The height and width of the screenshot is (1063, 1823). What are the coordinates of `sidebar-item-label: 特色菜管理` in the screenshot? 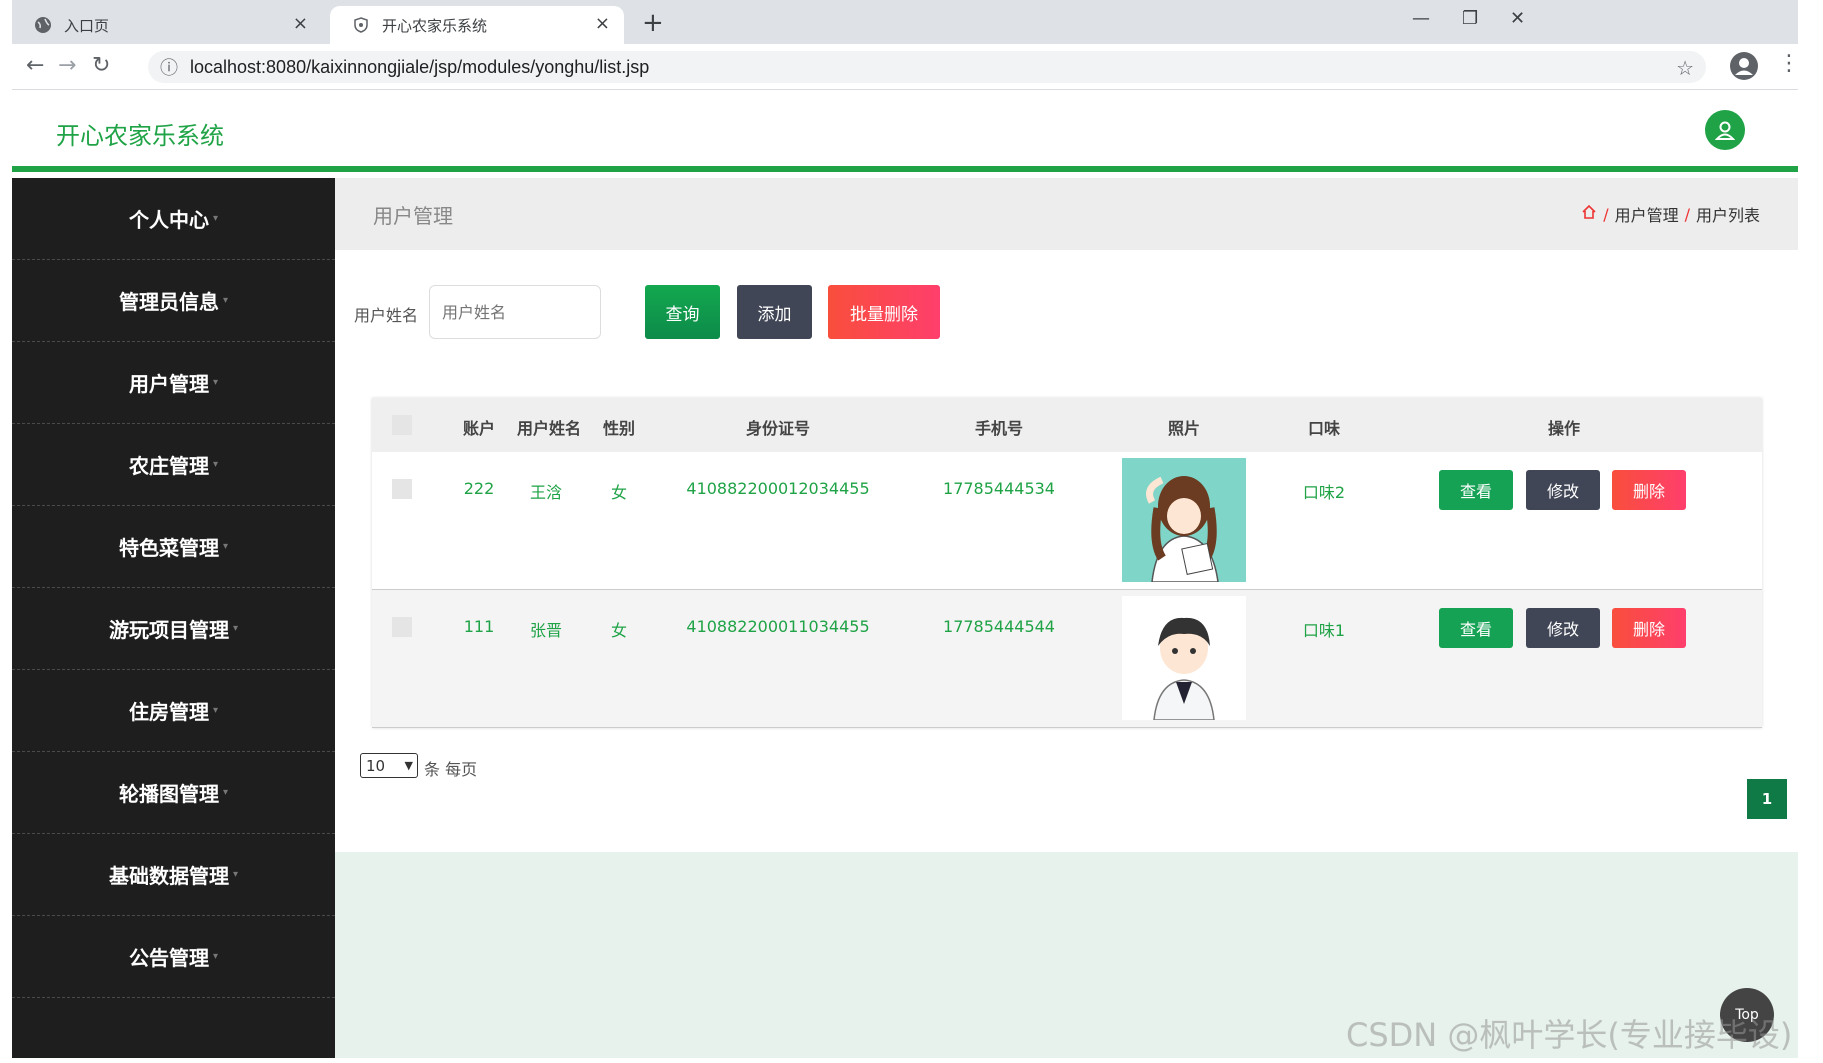 It's located at (168, 548).